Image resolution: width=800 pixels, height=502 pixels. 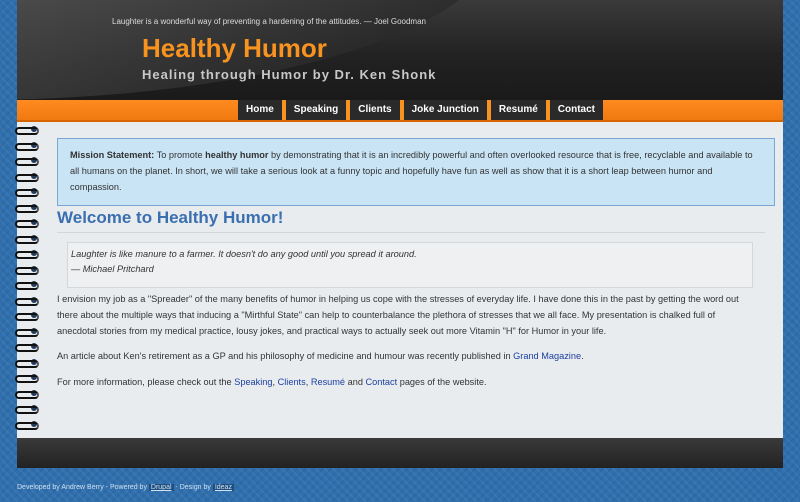 What do you see at coordinates (161, 487) in the screenshot?
I see `drupal-link: Drupal` at bounding box center [161, 487].